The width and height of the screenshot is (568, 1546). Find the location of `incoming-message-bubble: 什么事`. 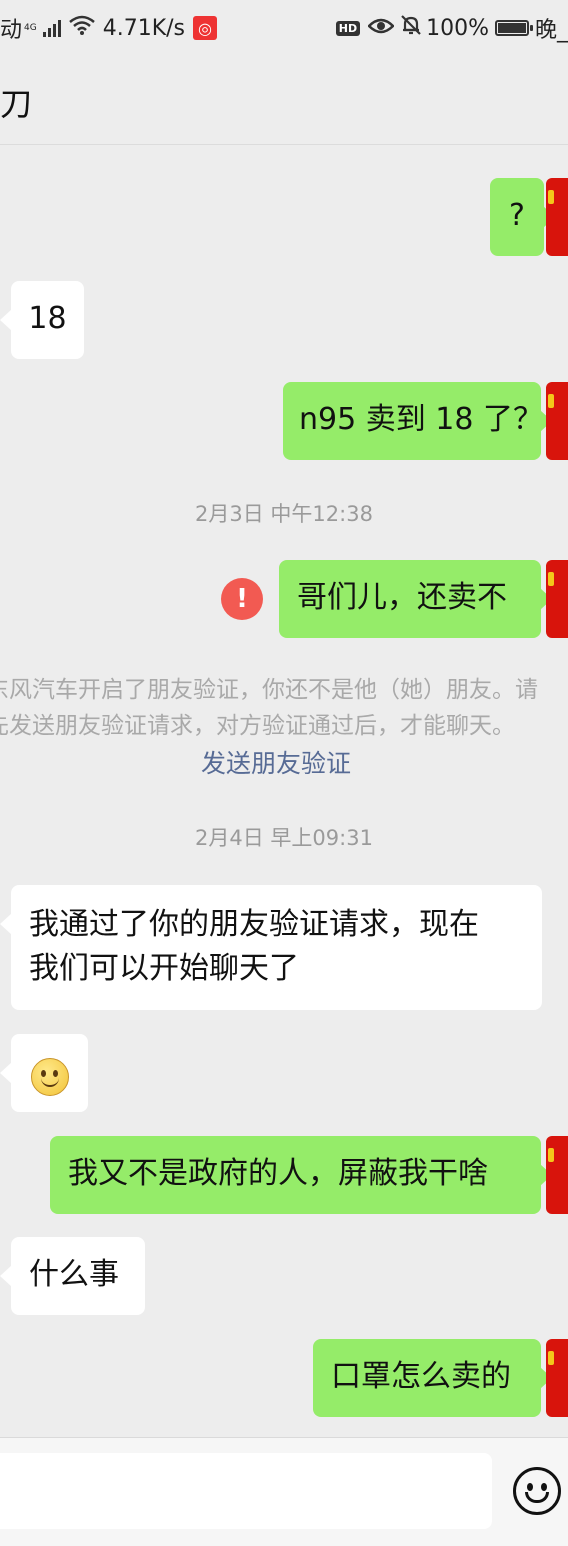

incoming-message-bubble: 什么事 is located at coordinates (72, 1276).